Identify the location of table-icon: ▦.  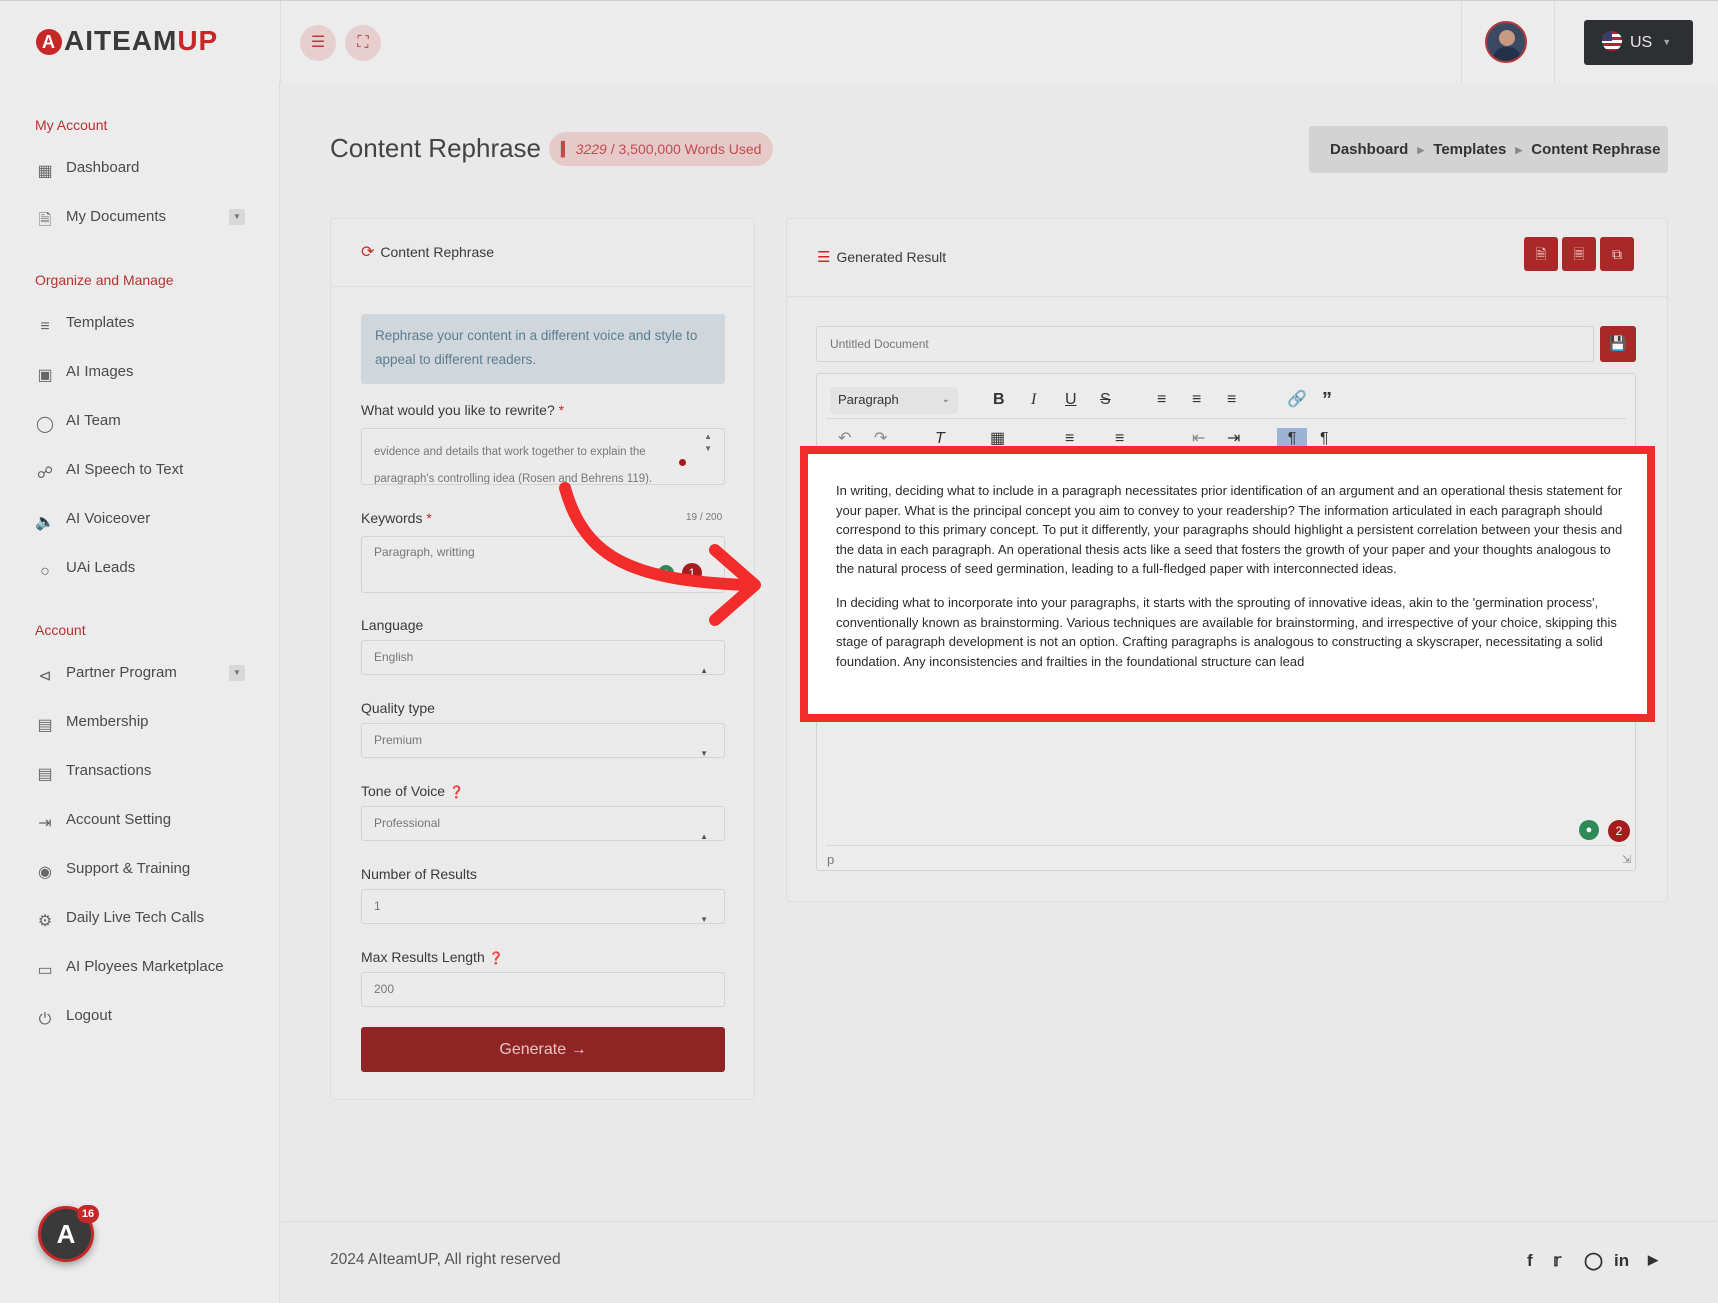
(998, 438).